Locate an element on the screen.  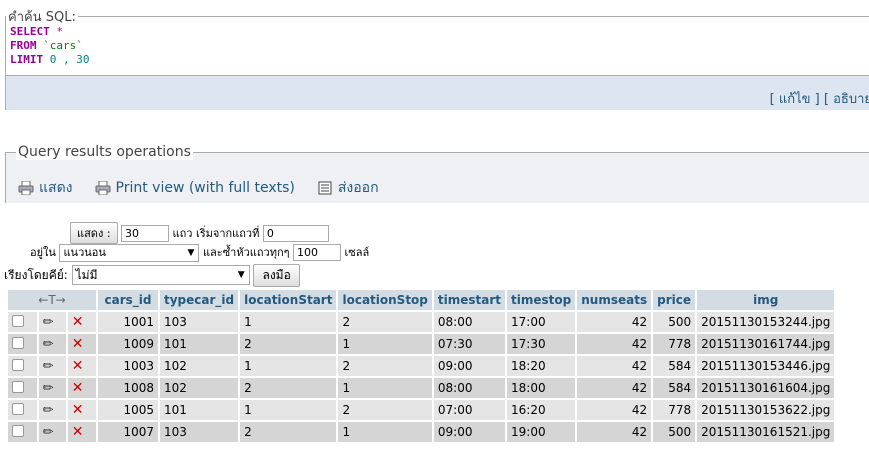
sql-keyword: FROM is located at coordinates (23, 45).